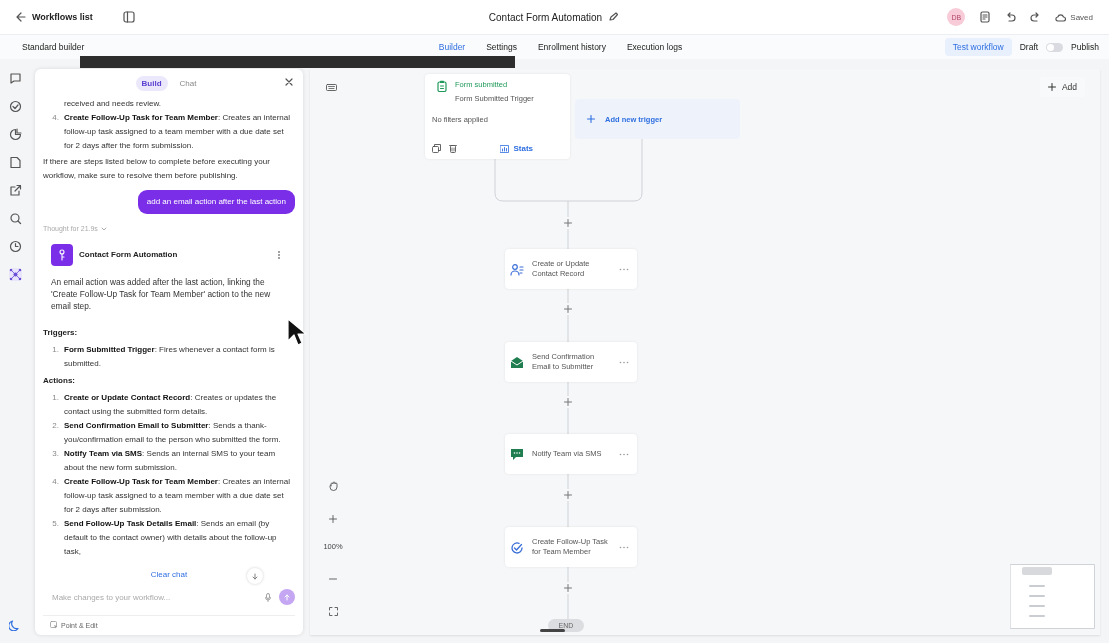  I want to click on workflow-name: Contact Form Automation, so click(129, 255).